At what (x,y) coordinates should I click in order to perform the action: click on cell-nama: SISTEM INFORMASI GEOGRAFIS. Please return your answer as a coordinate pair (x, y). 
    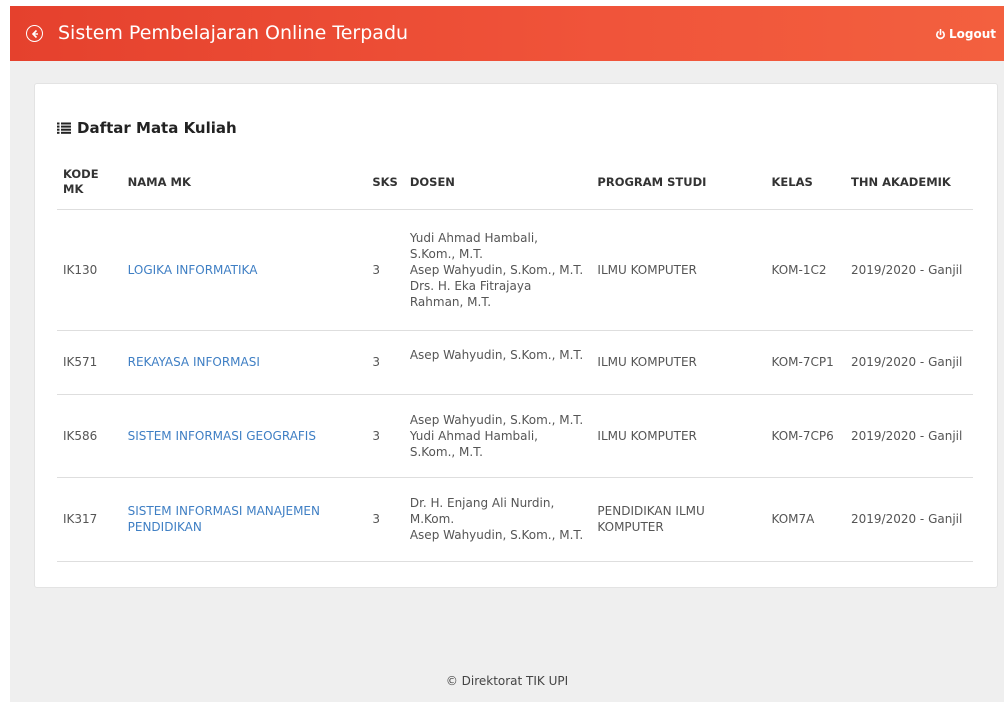
    Looking at the image, I should click on (244, 436).